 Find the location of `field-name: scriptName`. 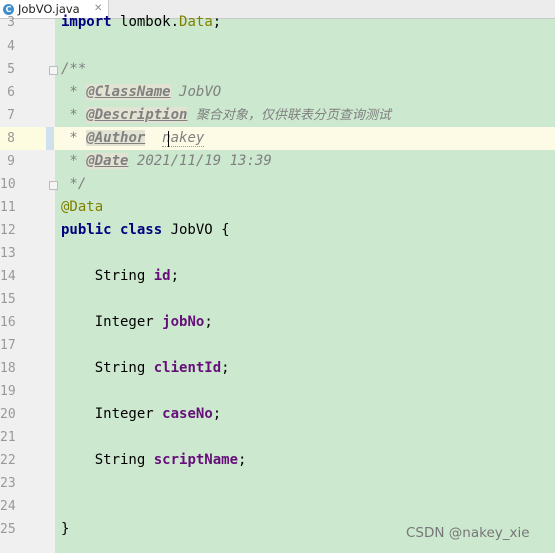

field-name: scriptName is located at coordinates (196, 460).